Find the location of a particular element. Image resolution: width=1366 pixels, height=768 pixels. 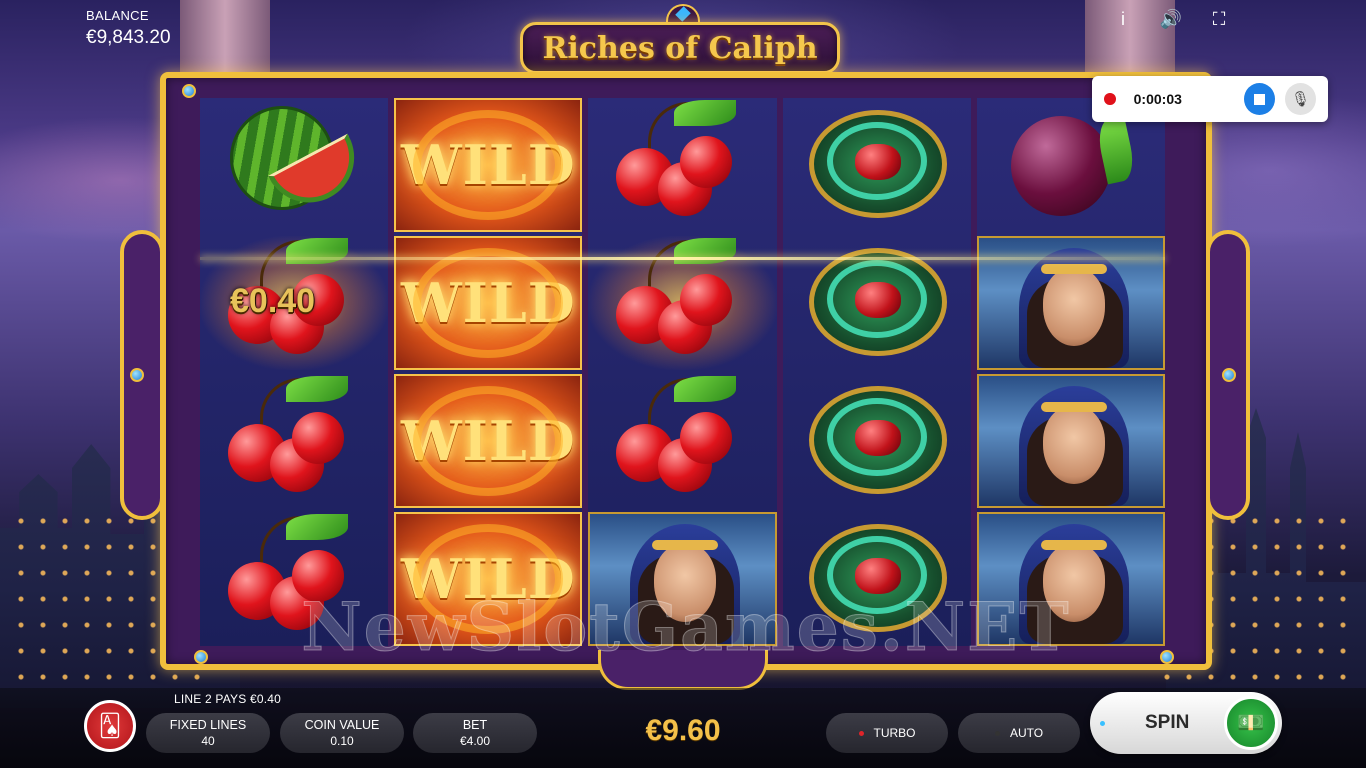

coin-value-selector: COIN VALUE 0.10 is located at coordinates (342, 733).